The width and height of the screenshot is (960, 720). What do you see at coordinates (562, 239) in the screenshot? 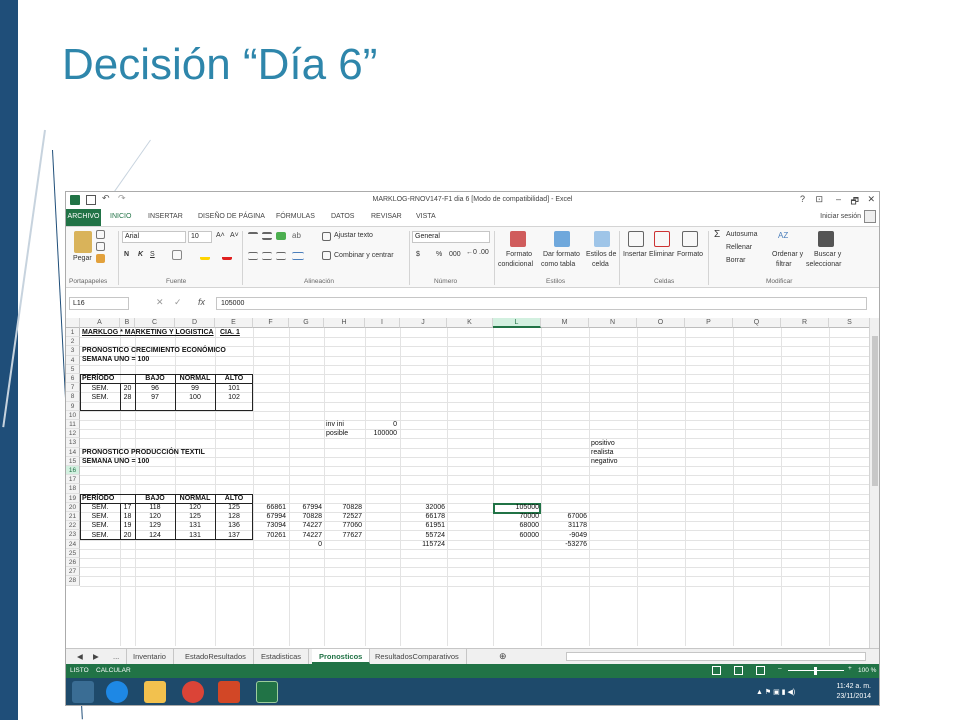
I see `format-table-icon` at bounding box center [562, 239].